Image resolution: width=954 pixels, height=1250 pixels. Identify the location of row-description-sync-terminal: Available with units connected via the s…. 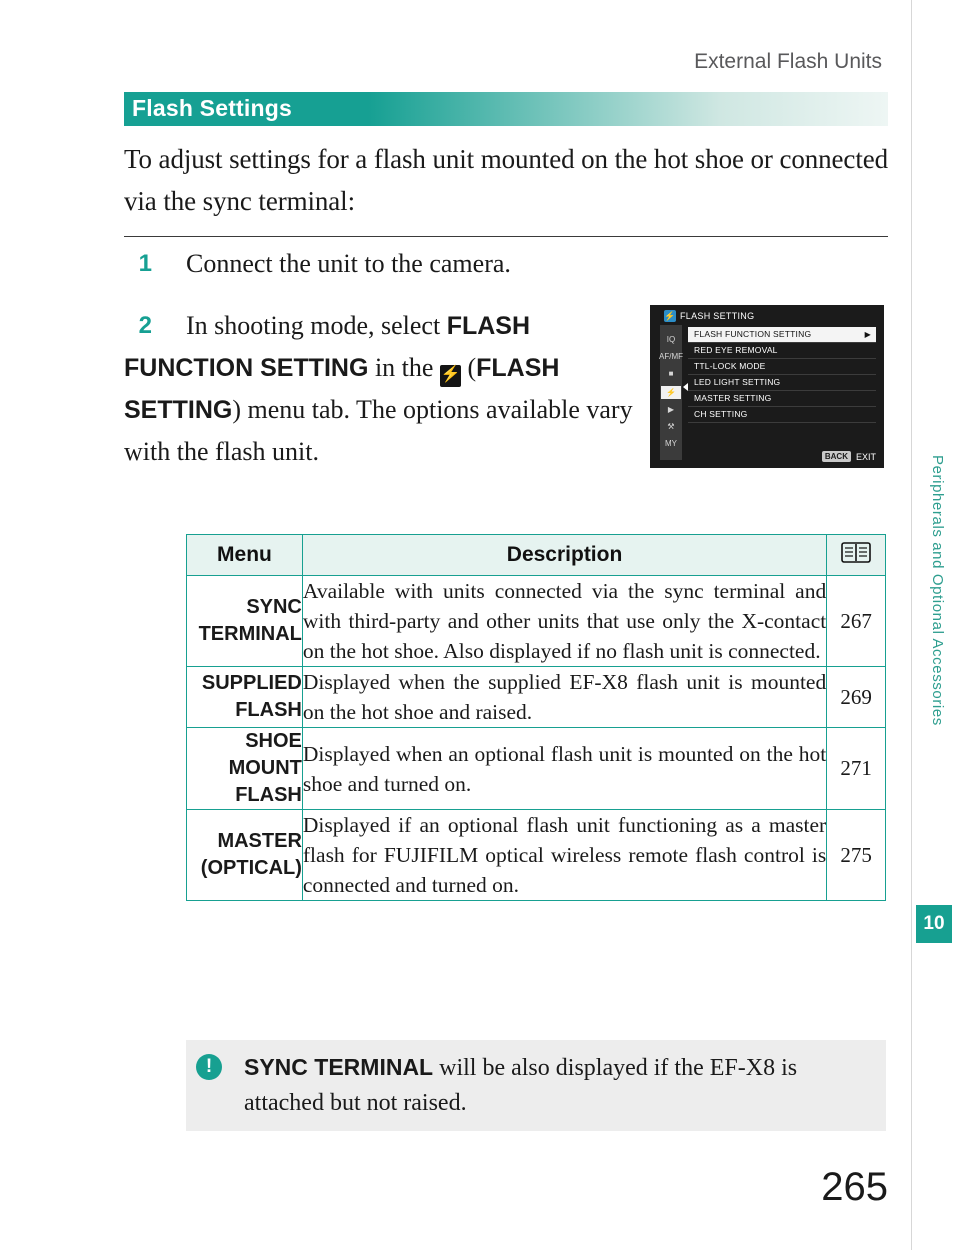
(564, 621).